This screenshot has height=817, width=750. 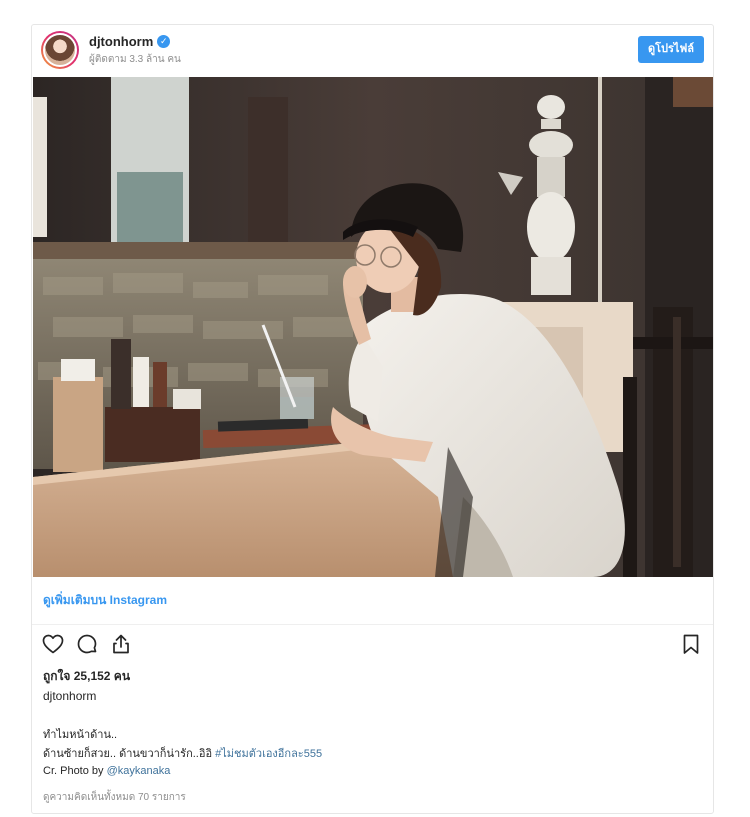 What do you see at coordinates (121, 41) in the screenshot?
I see `username: djtonhorm` at bounding box center [121, 41].